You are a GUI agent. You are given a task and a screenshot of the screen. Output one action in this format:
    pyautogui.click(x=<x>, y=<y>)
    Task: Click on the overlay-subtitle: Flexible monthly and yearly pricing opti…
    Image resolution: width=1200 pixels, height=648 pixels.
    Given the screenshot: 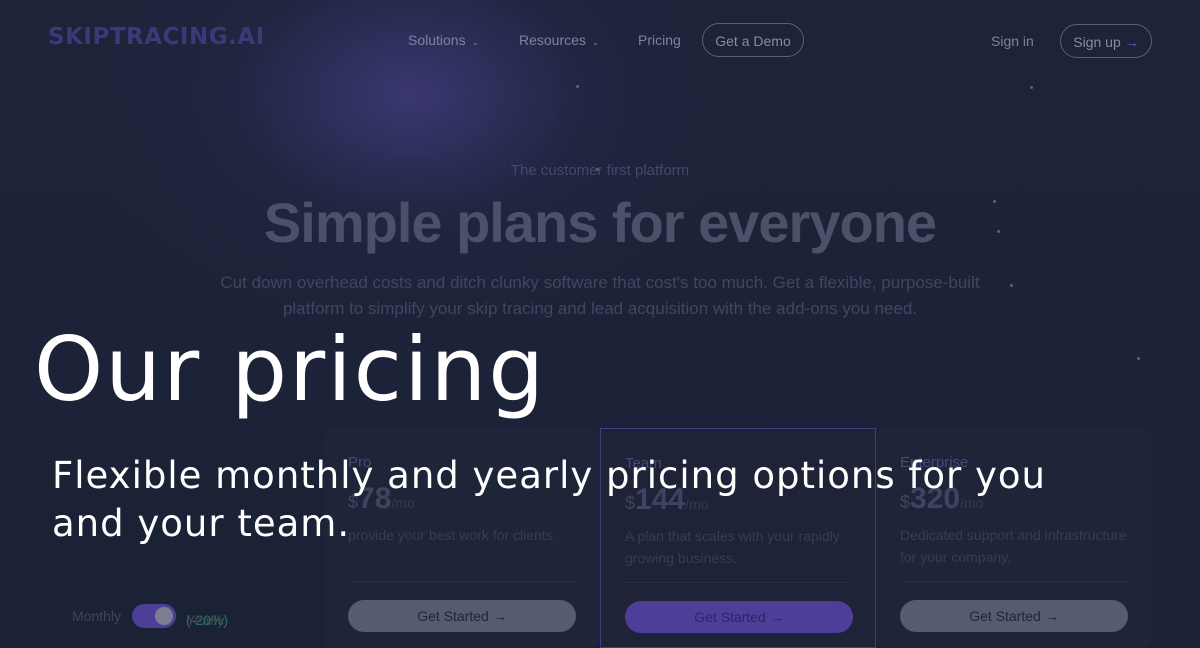 What is the action you would take?
    pyautogui.click(x=549, y=499)
    